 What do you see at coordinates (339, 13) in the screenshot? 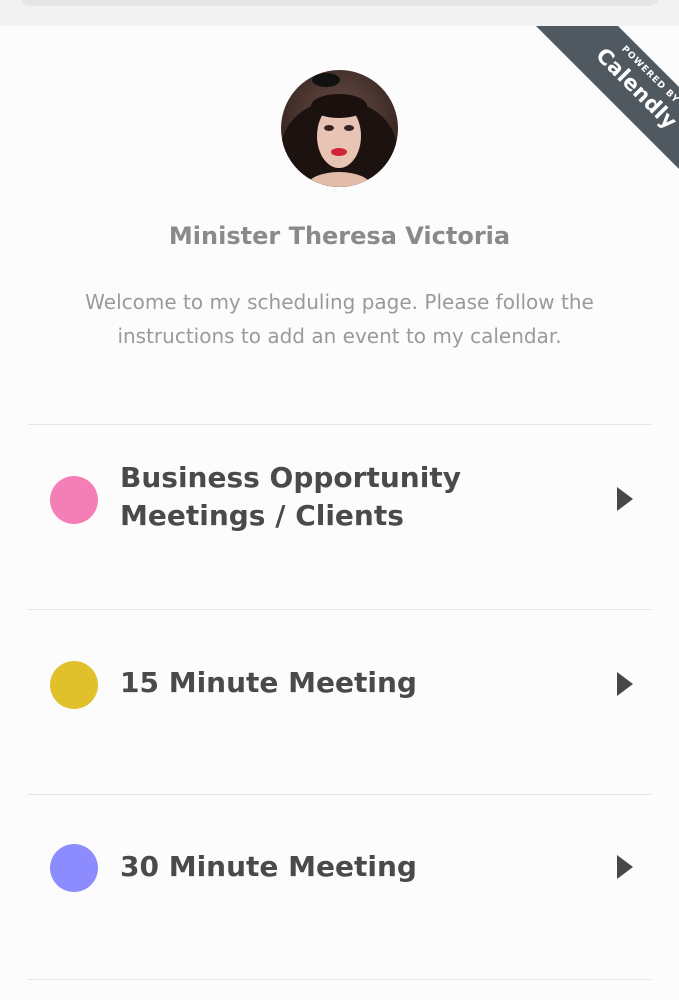
I see `browser-address-bar` at bounding box center [339, 13].